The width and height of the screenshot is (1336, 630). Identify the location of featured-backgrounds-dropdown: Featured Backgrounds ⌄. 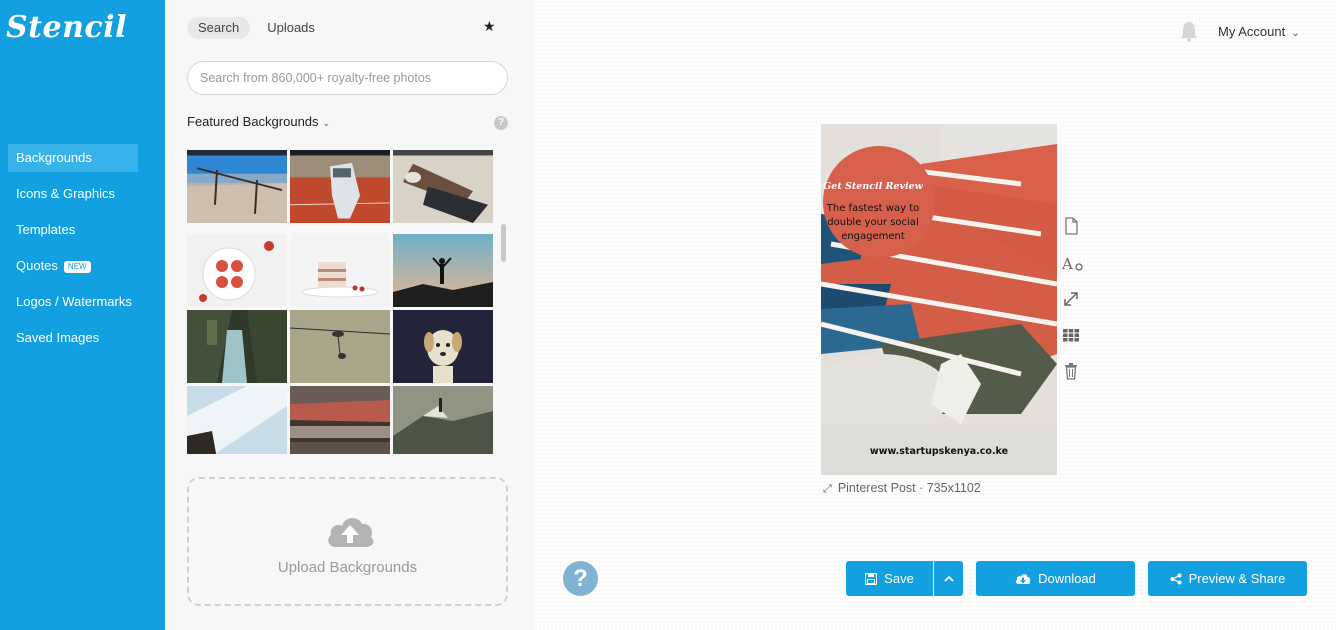
(258, 121).